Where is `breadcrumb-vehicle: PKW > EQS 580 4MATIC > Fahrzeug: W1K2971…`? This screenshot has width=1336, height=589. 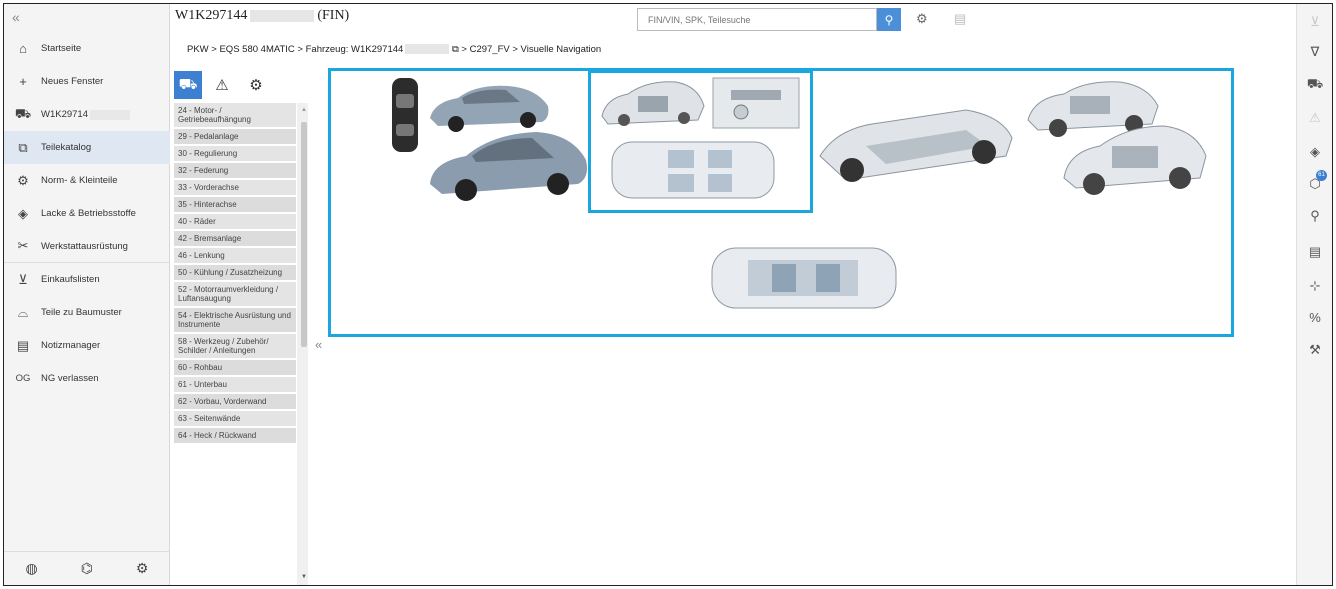 breadcrumb-vehicle: PKW > EQS 580 4MATIC > Fahrzeug: W1K2971… is located at coordinates (295, 49).